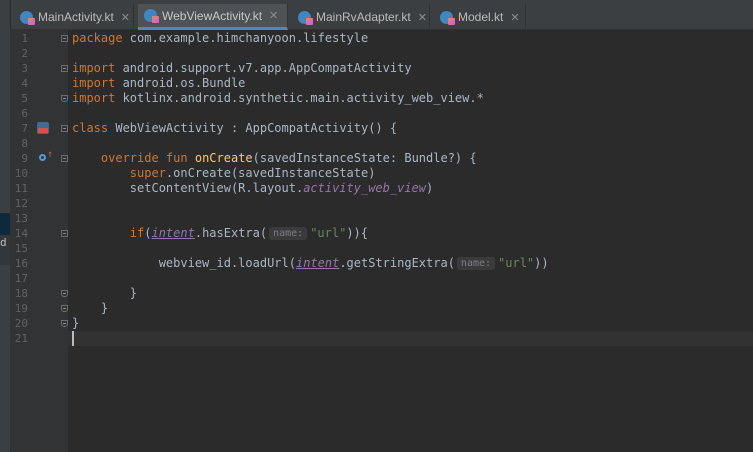 The height and width of the screenshot is (452, 753). Describe the element at coordinates (90, 308) in the screenshot. I see `code-line-19: }` at that location.